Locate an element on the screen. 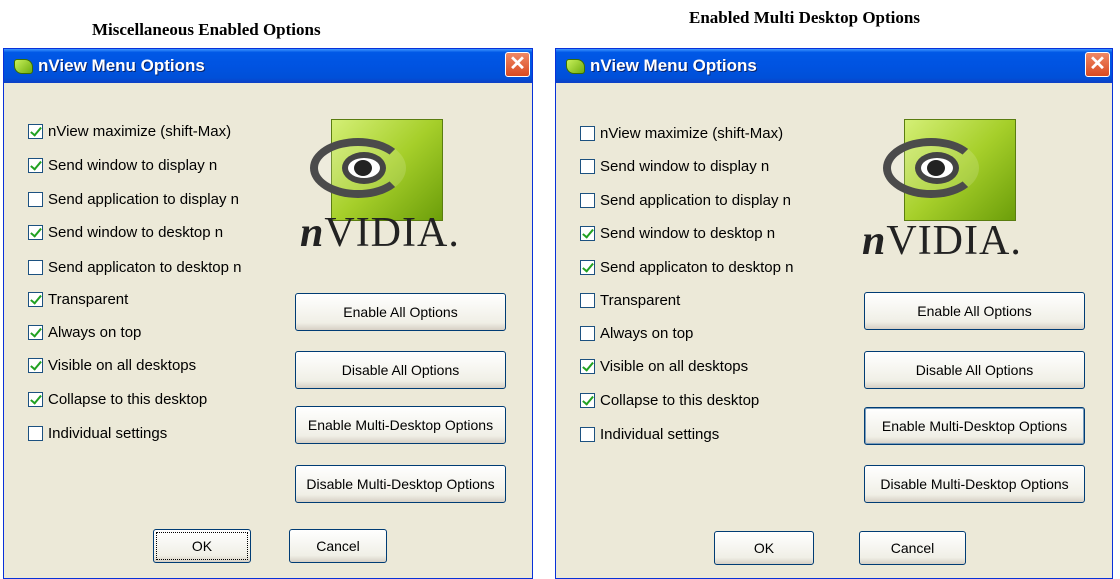 The image size is (1120, 579). caption-misc-enabled-options: Miscellaneous Enabled Options is located at coordinates (206, 29).